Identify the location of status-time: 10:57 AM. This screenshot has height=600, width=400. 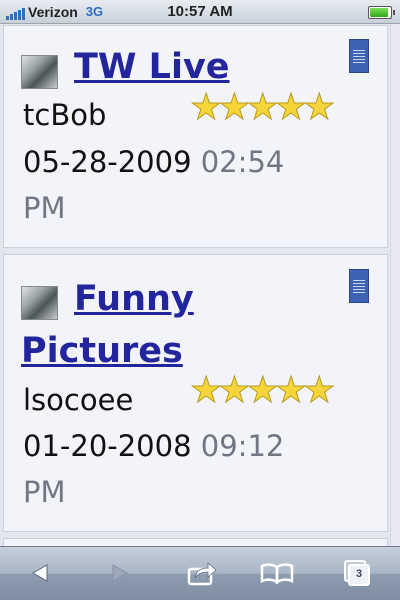
(200, 11).